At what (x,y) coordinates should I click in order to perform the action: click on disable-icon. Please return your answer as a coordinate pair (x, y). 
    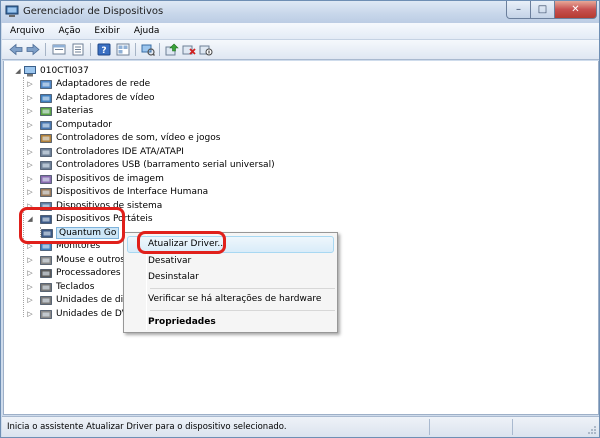
    Looking at the image, I should click on (206, 49).